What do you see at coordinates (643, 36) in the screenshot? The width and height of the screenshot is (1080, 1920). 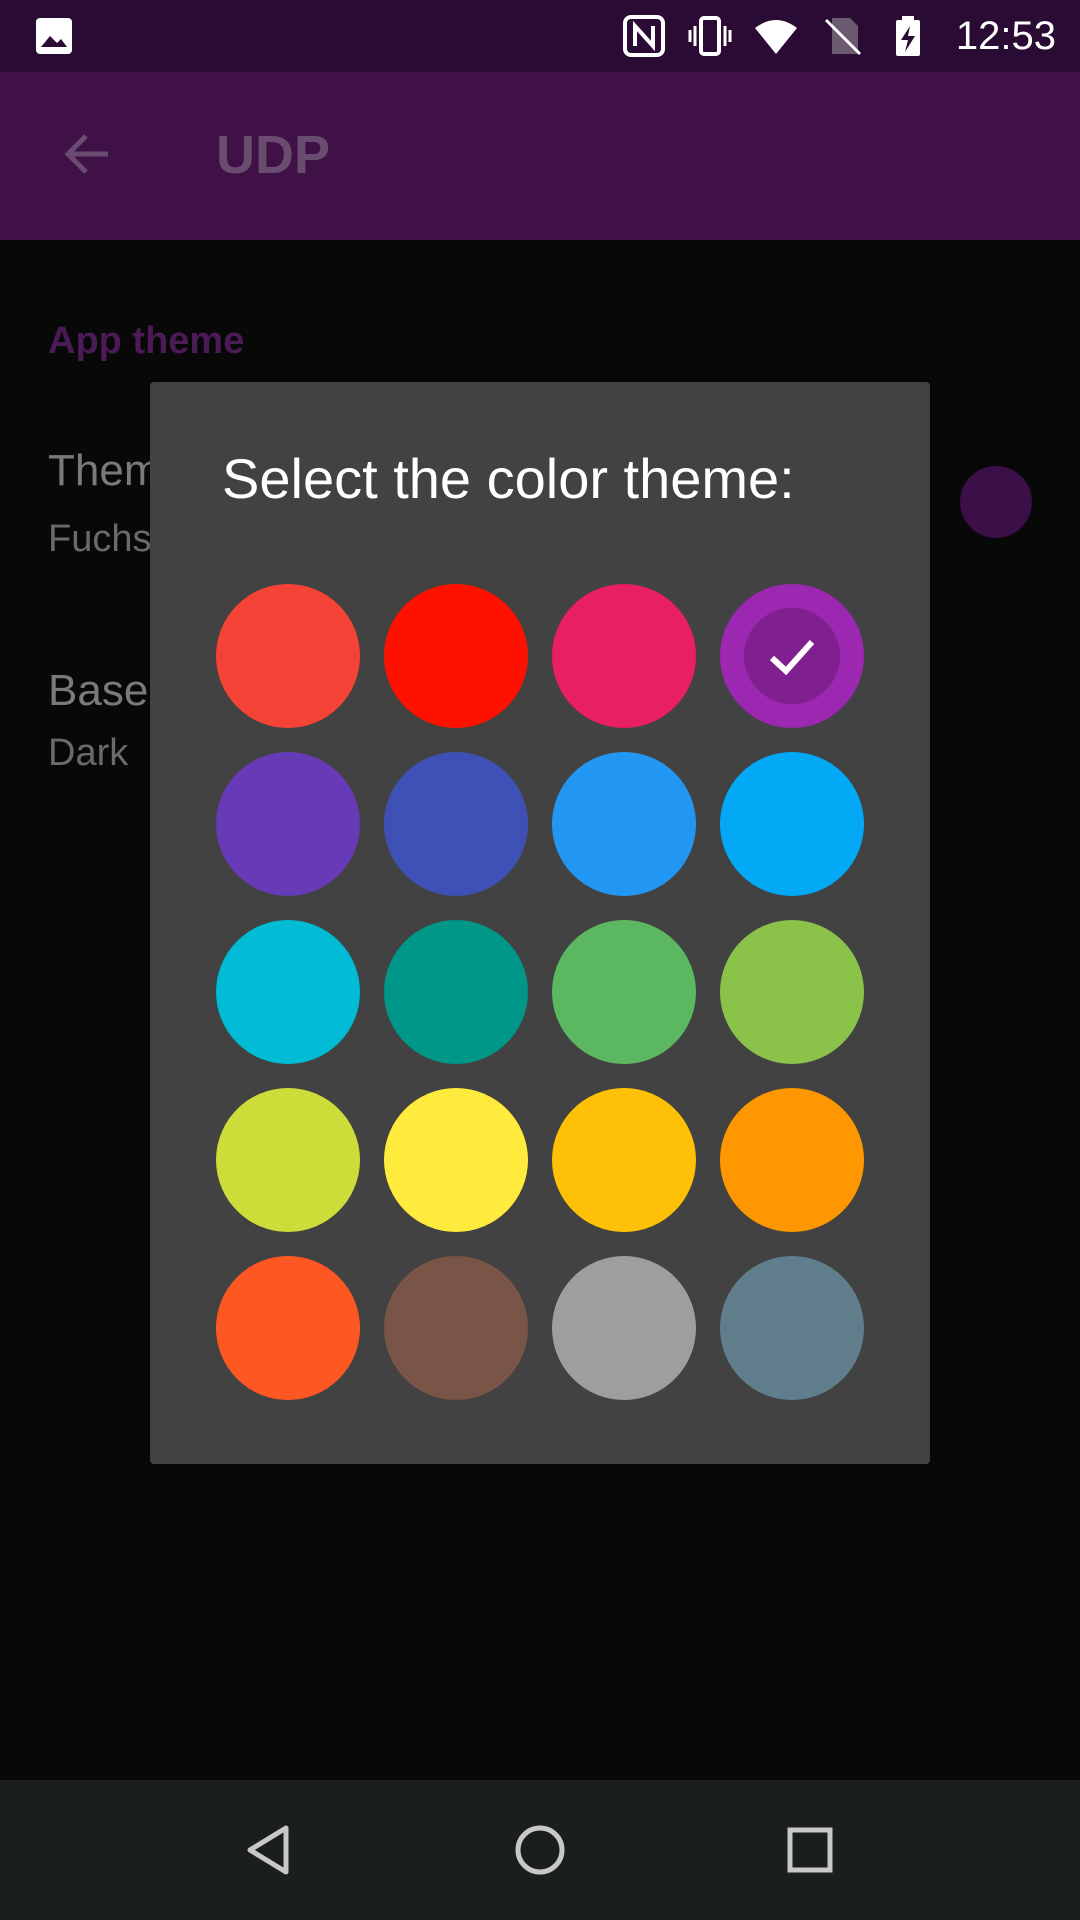 I see `nfc-icon` at bounding box center [643, 36].